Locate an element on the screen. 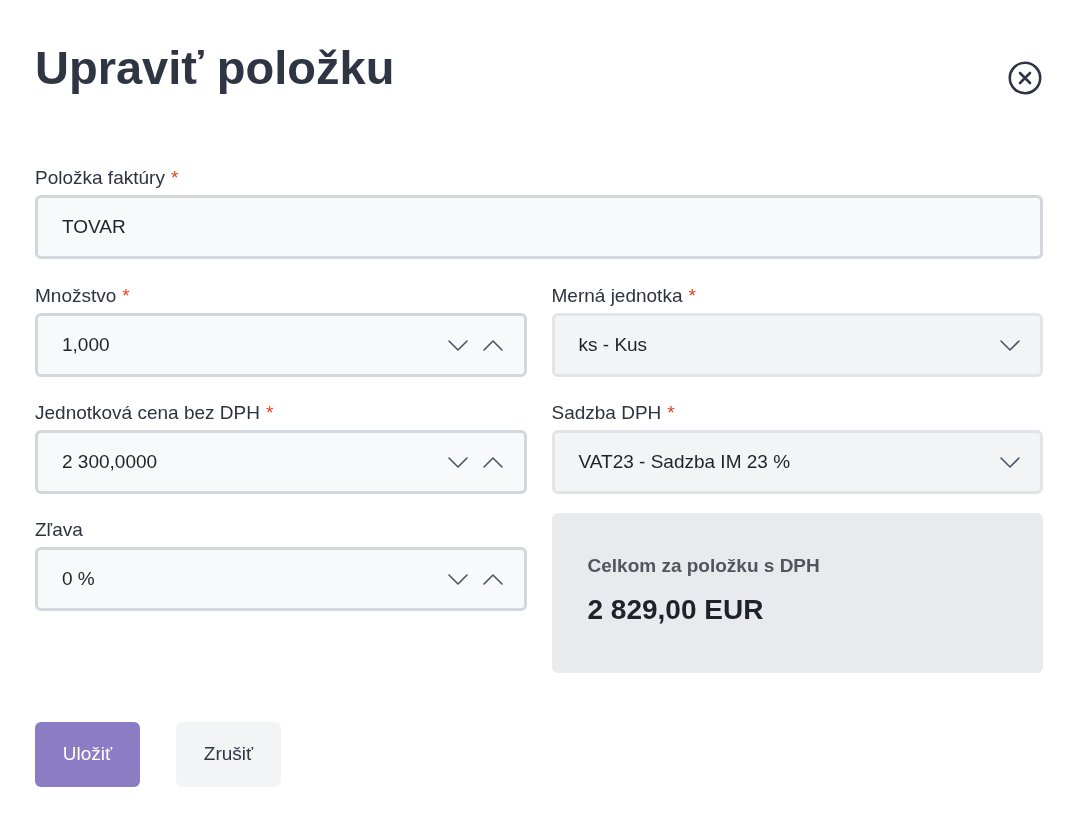 Image resolution: width=1078 pixels, height=820 pixels. field-label: Jednotková cena bez DPH is located at coordinates (147, 413).